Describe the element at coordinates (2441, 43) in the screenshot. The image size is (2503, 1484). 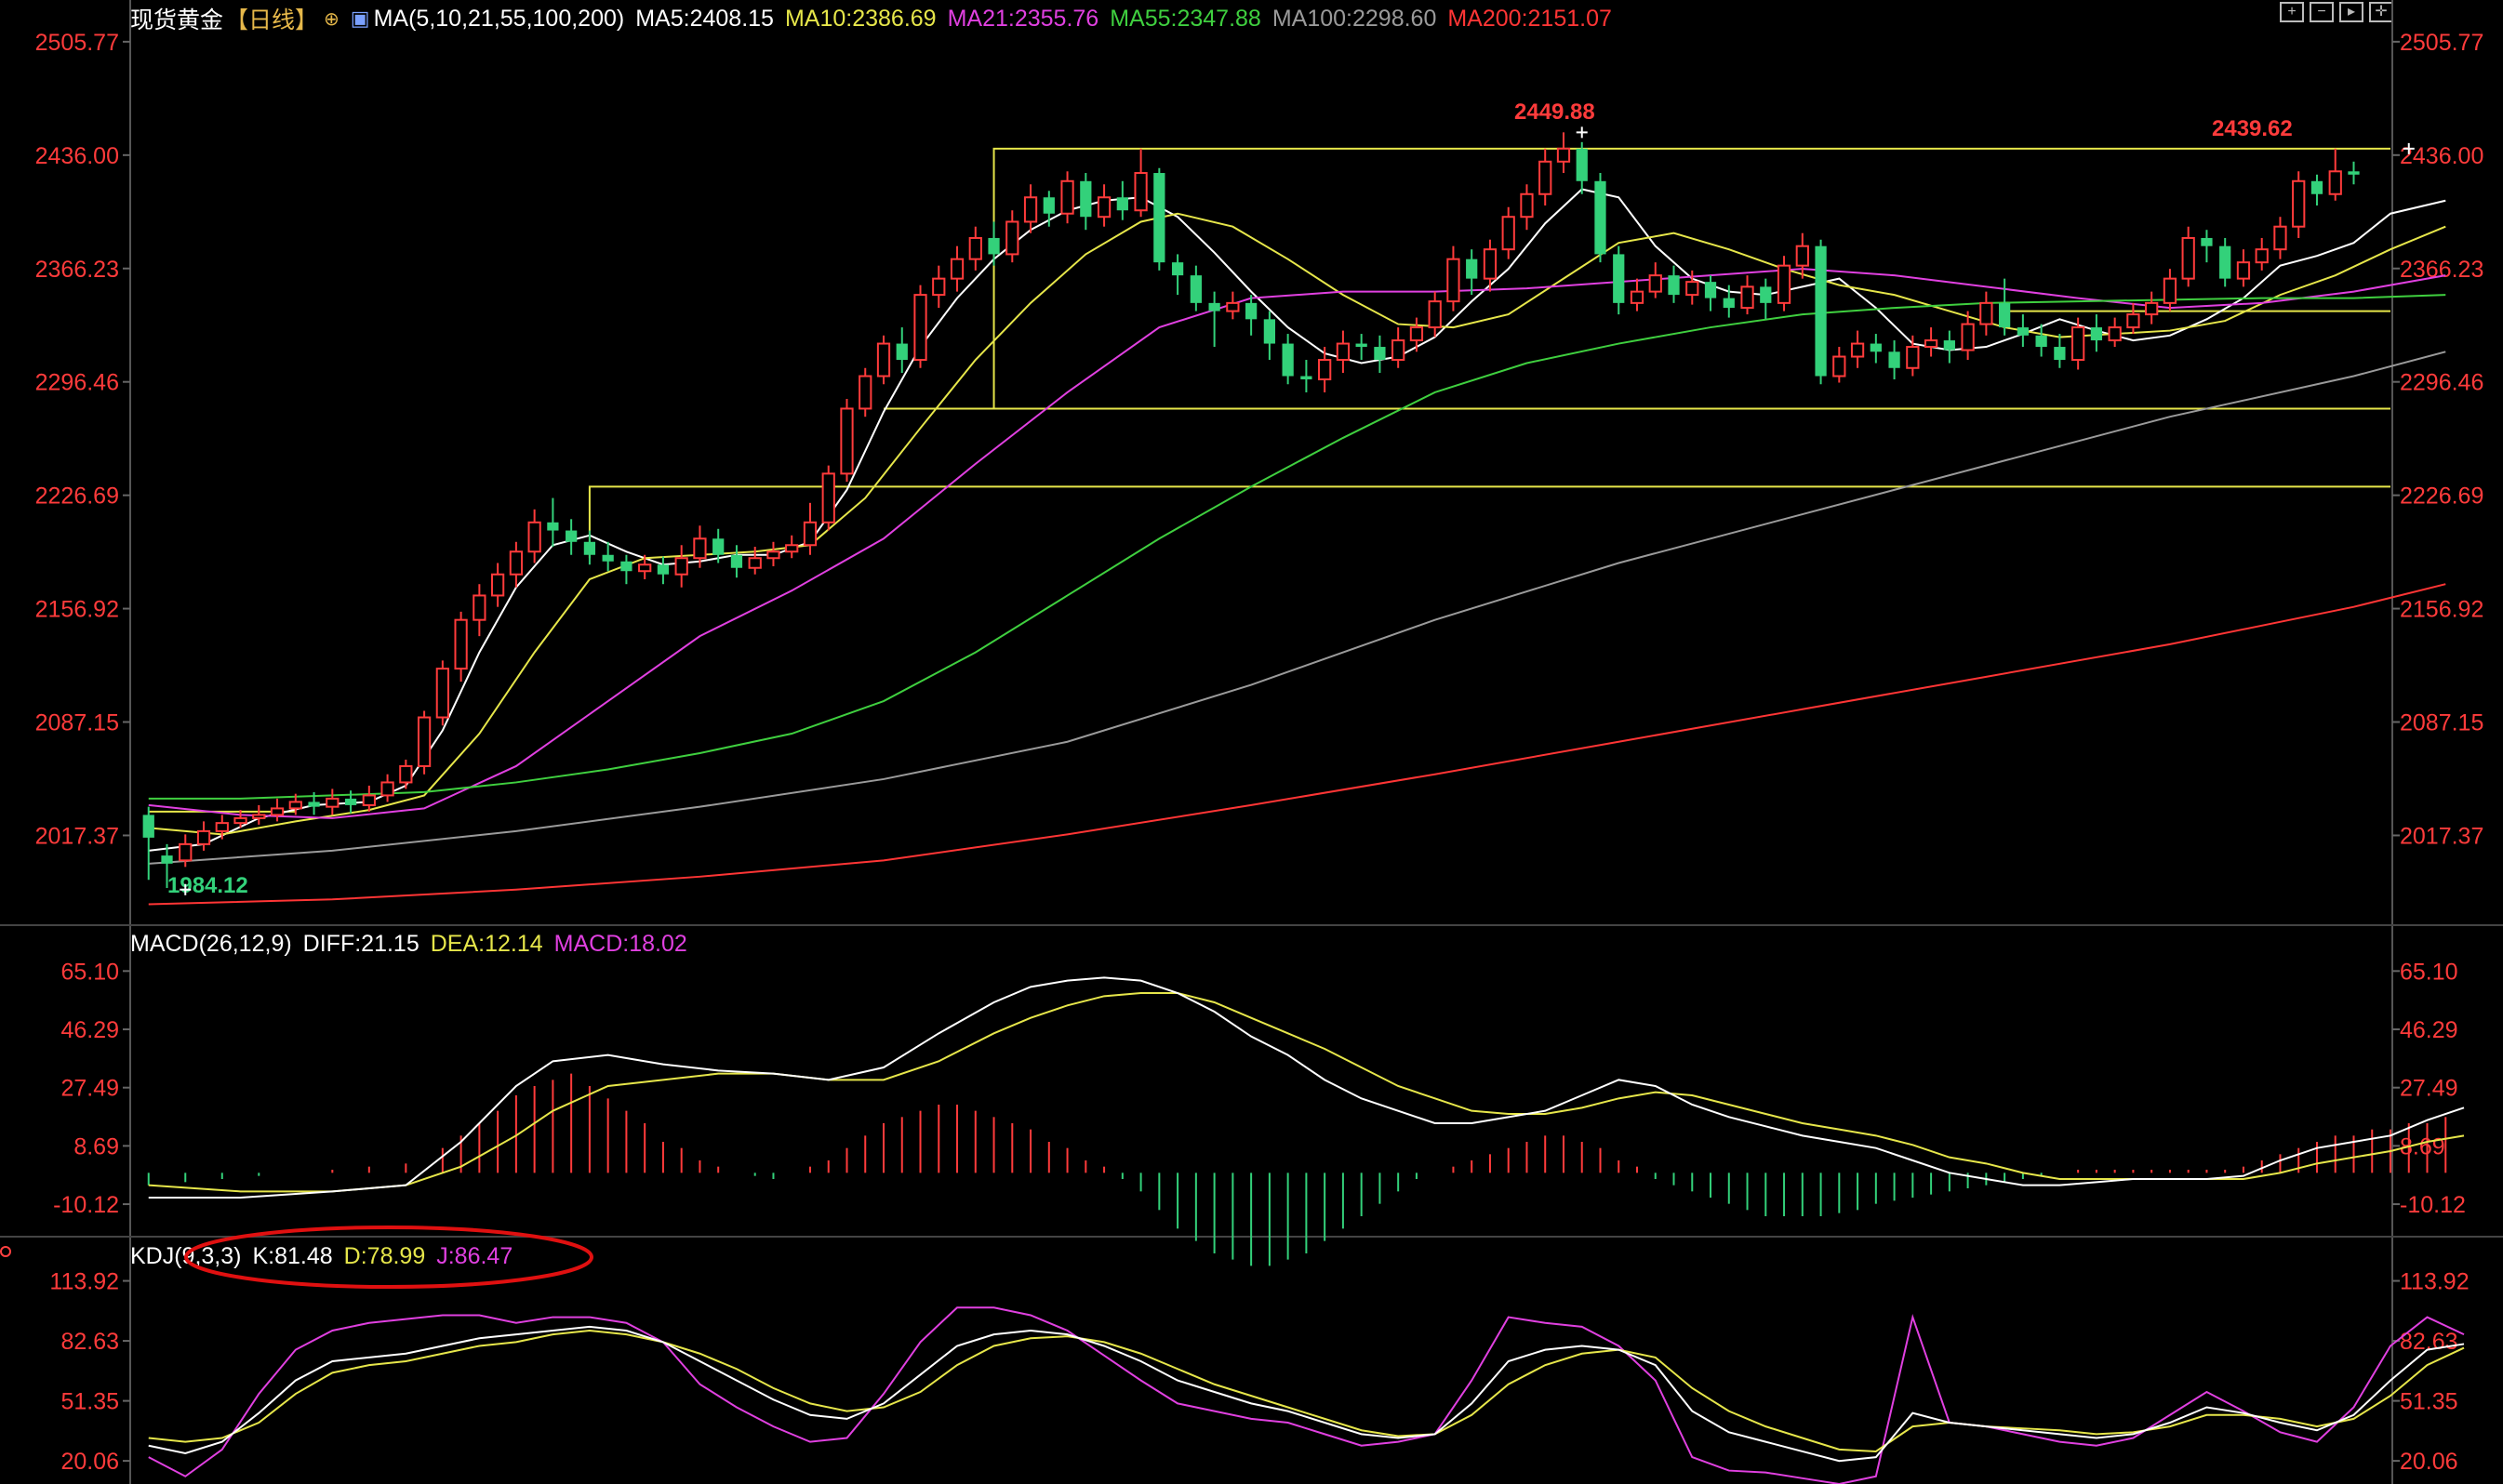
I see `y-tick-label-right: 2505.77` at that location.